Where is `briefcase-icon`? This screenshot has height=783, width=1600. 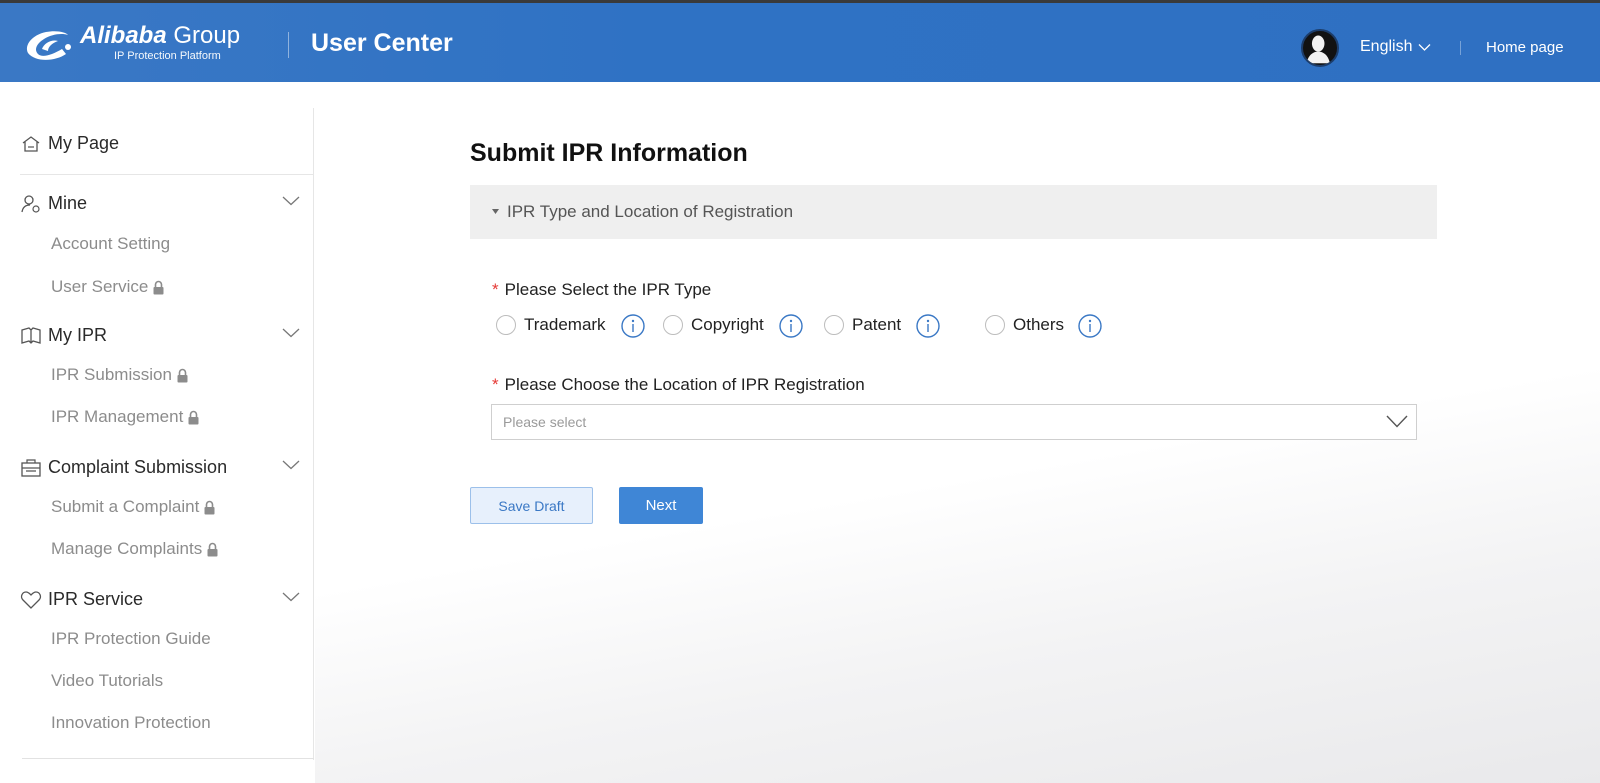
briefcase-icon is located at coordinates (31, 467).